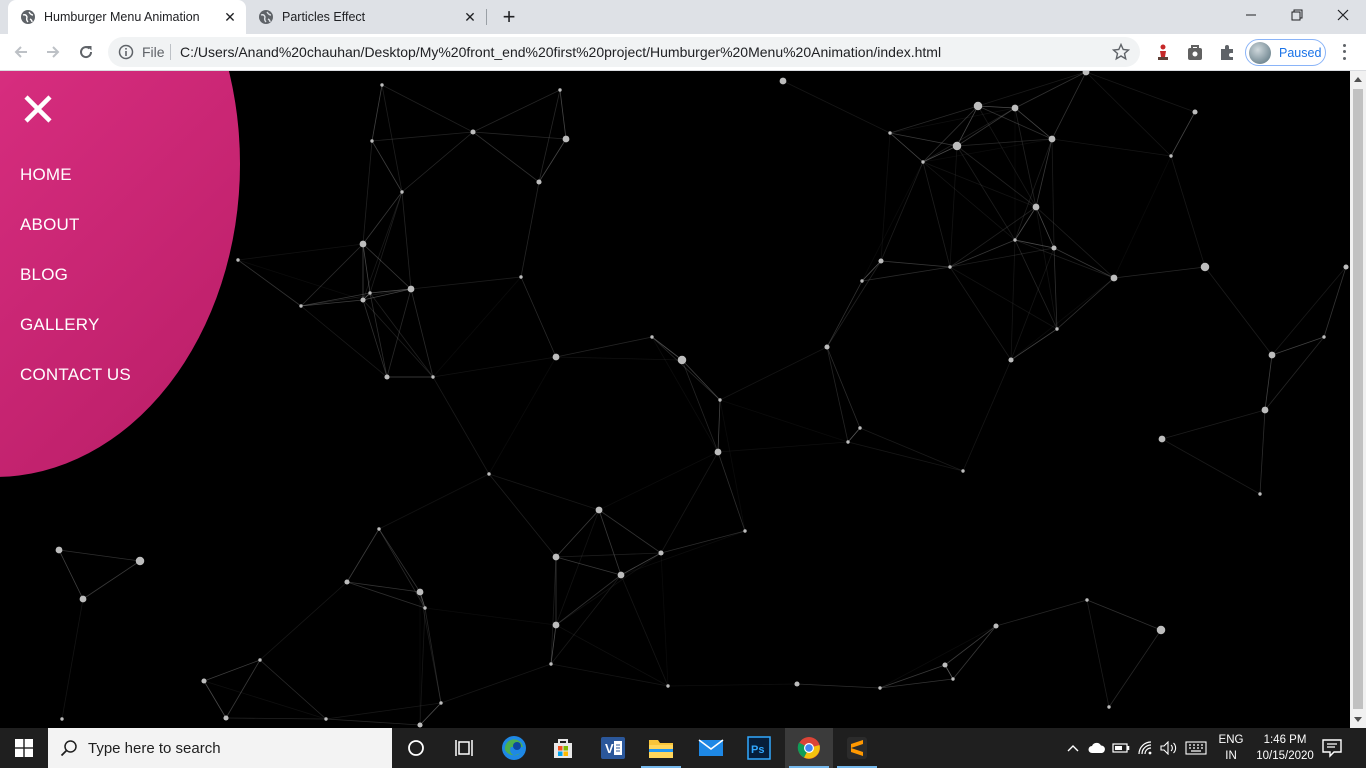 This screenshot has width=1366, height=768. I want to click on volume-button, so click(1169, 748).